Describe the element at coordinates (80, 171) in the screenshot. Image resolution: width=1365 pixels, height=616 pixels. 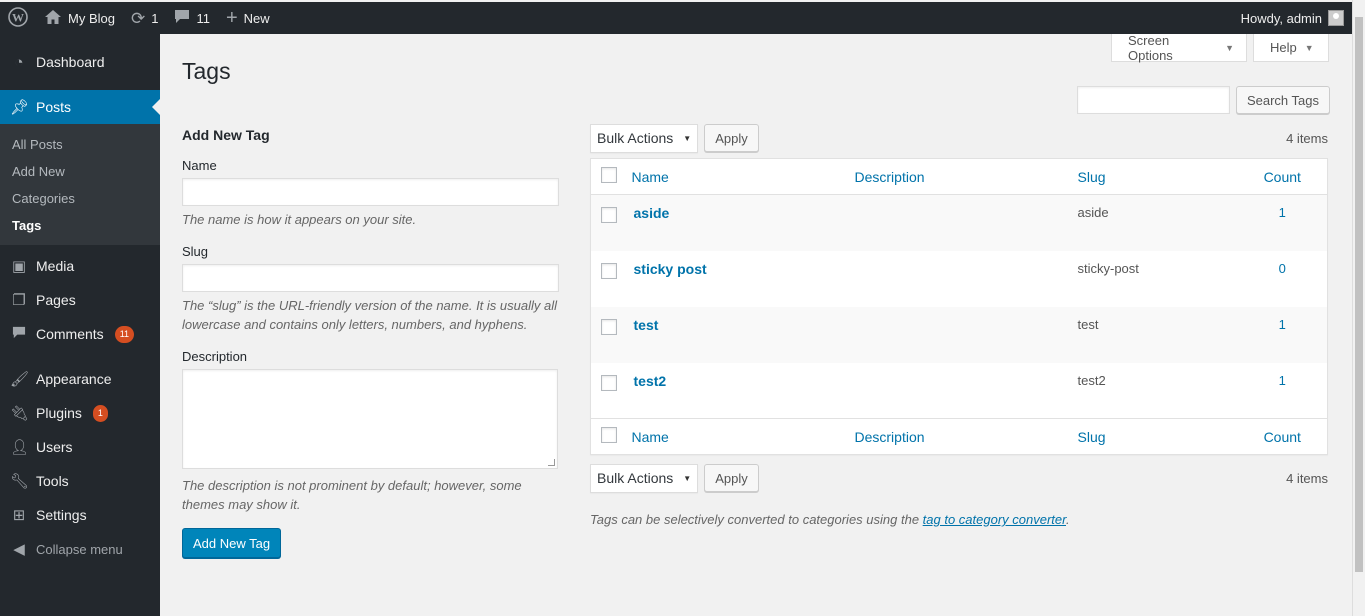
I see `submenu-add-new: Add New` at that location.